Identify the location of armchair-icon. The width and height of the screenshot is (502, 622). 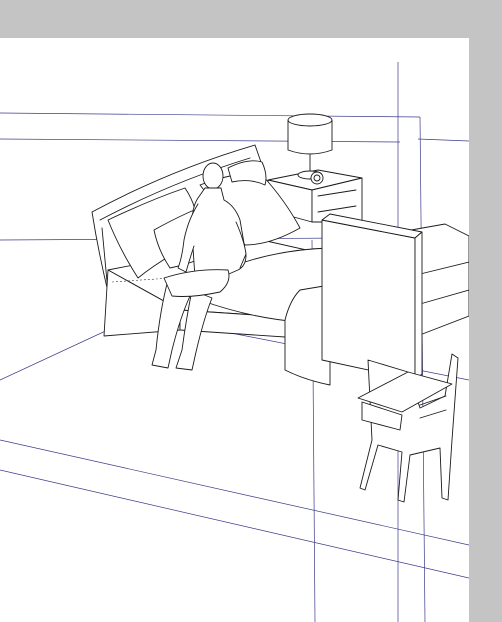
(408, 428).